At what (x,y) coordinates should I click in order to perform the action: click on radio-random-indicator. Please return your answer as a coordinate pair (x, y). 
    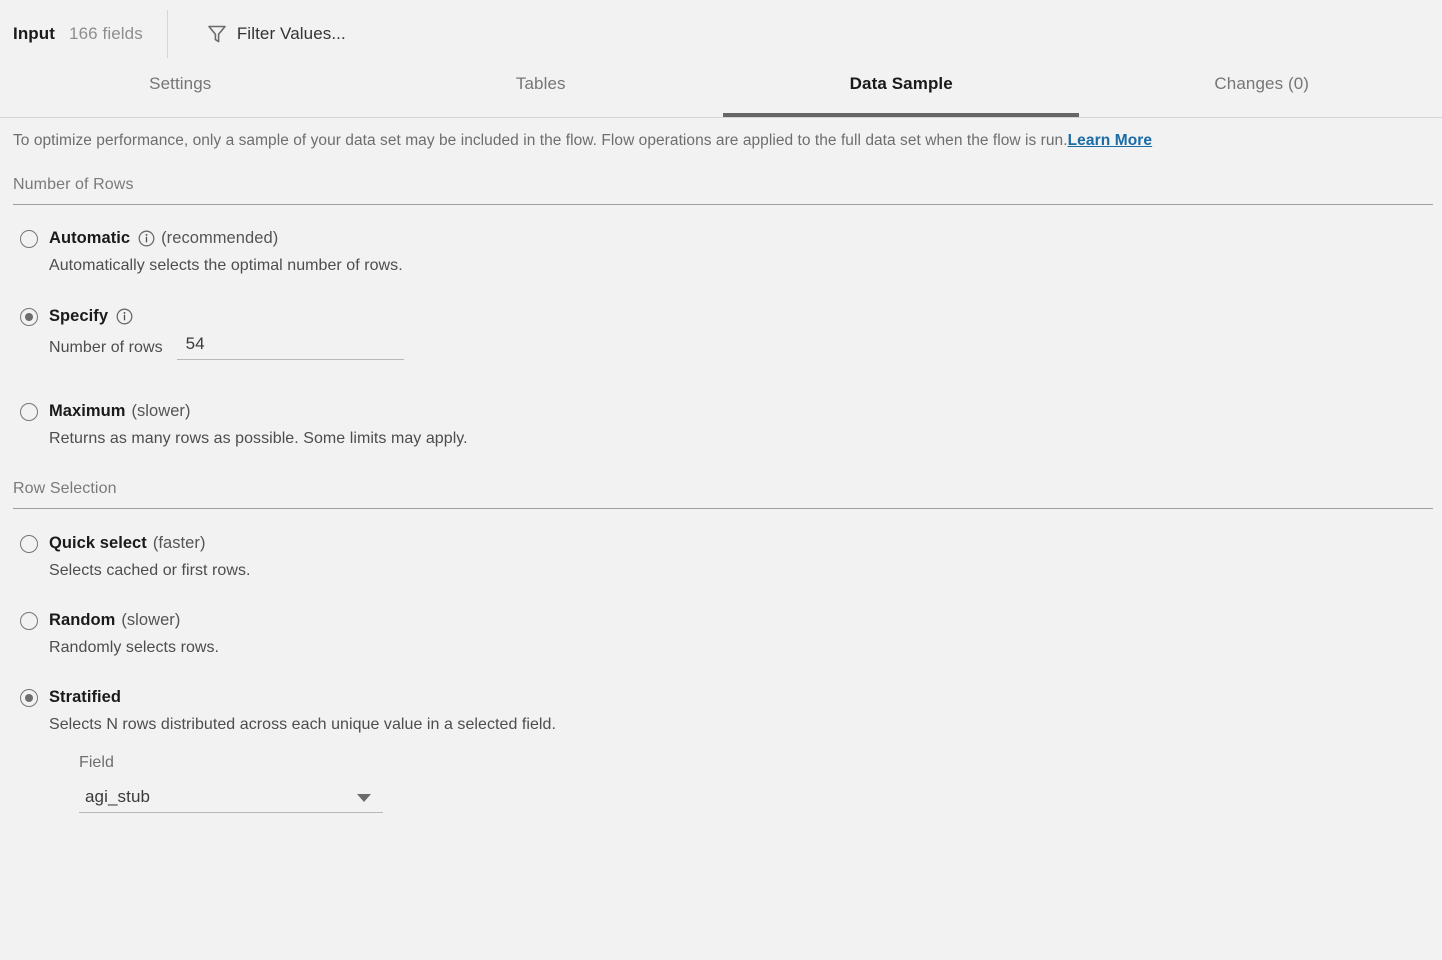
    Looking at the image, I should click on (29, 620).